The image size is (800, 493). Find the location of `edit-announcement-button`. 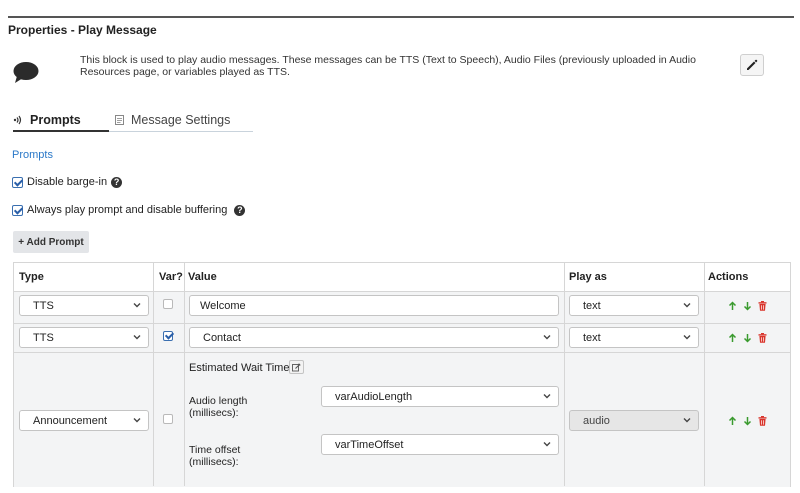

edit-announcement-button is located at coordinates (296, 367).